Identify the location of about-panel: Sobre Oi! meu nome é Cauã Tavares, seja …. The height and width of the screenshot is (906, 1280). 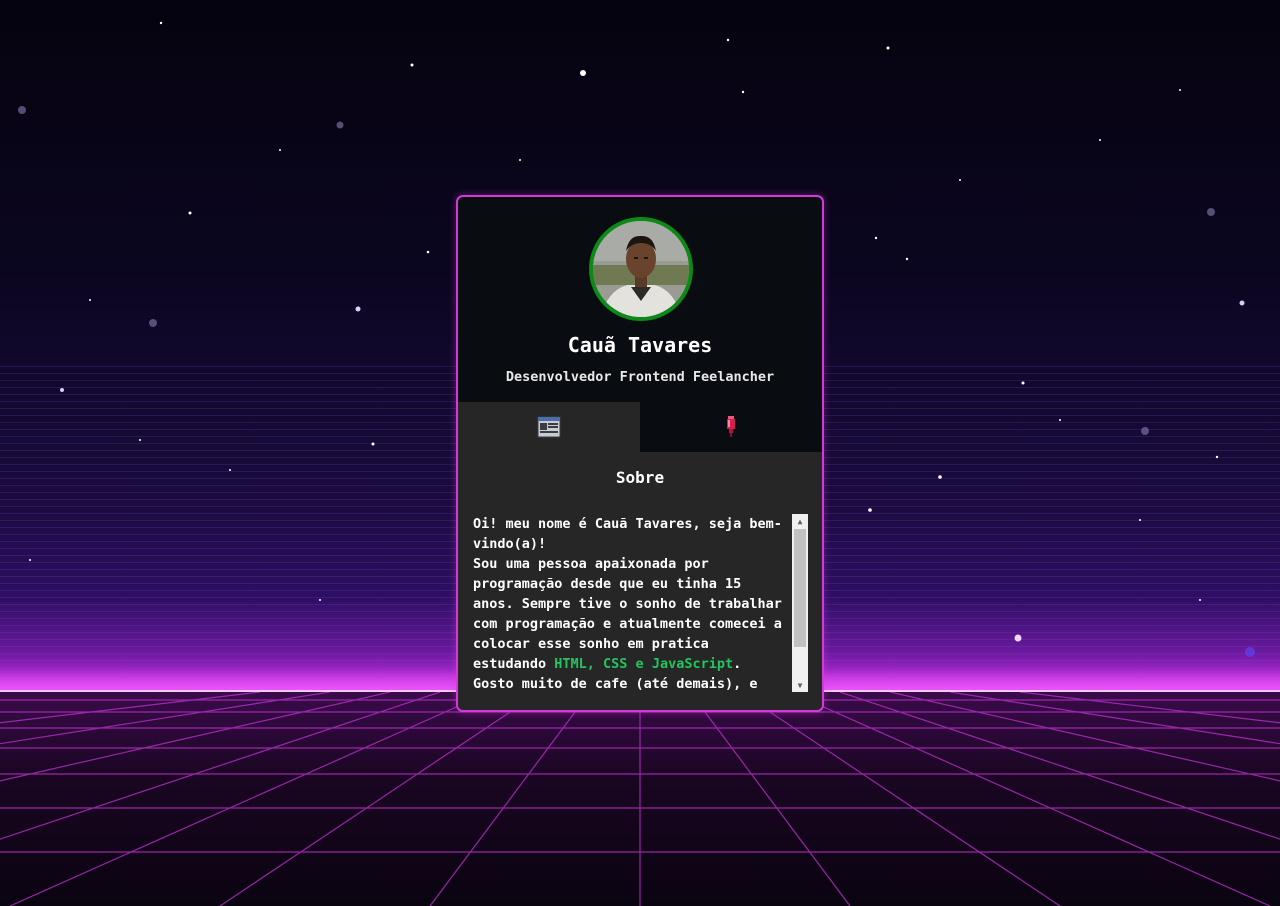
(640, 581).